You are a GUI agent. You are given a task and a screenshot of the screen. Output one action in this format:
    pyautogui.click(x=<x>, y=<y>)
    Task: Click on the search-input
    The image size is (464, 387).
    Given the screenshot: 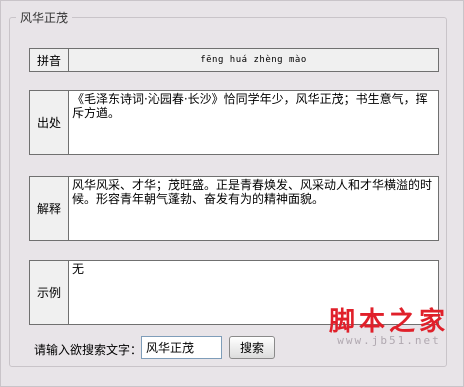 What is the action you would take?
    pyautogui.click(x=181, y=347)
    